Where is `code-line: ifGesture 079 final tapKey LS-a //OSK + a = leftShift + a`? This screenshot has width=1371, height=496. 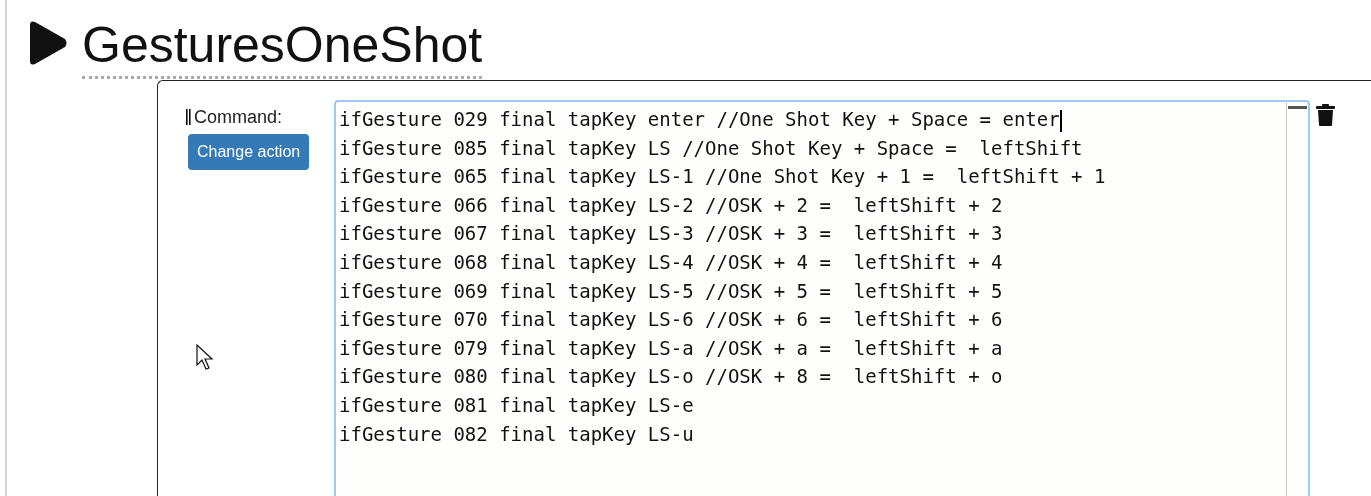 code-line: ifGesture 079 final tapKey LS-a //OSK + a = leftShift + a is located at coordinates (671, 348).